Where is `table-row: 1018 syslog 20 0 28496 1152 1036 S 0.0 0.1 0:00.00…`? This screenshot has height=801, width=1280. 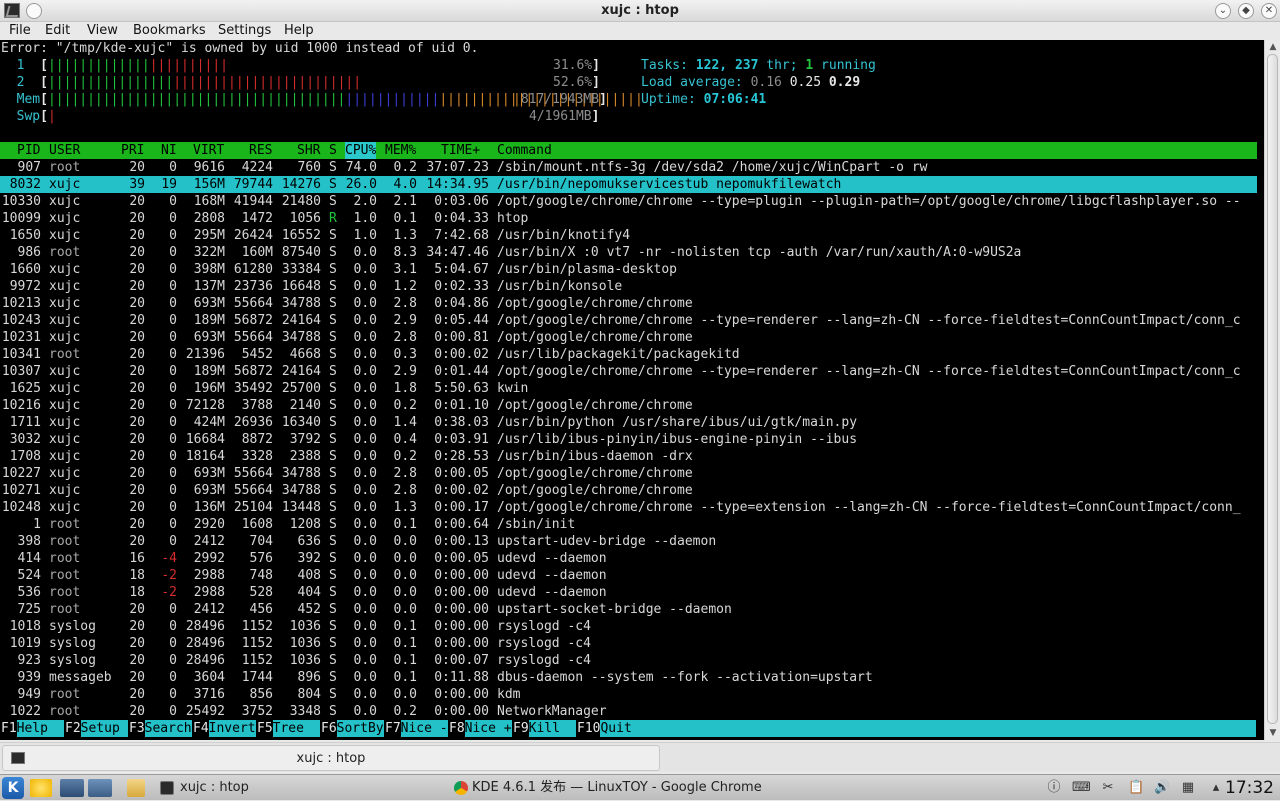
table-row: 1018 syslog 20 0 28496 1152 1036 S 0.0 0.1 0:00.00… is located at coordinates (628, 626).